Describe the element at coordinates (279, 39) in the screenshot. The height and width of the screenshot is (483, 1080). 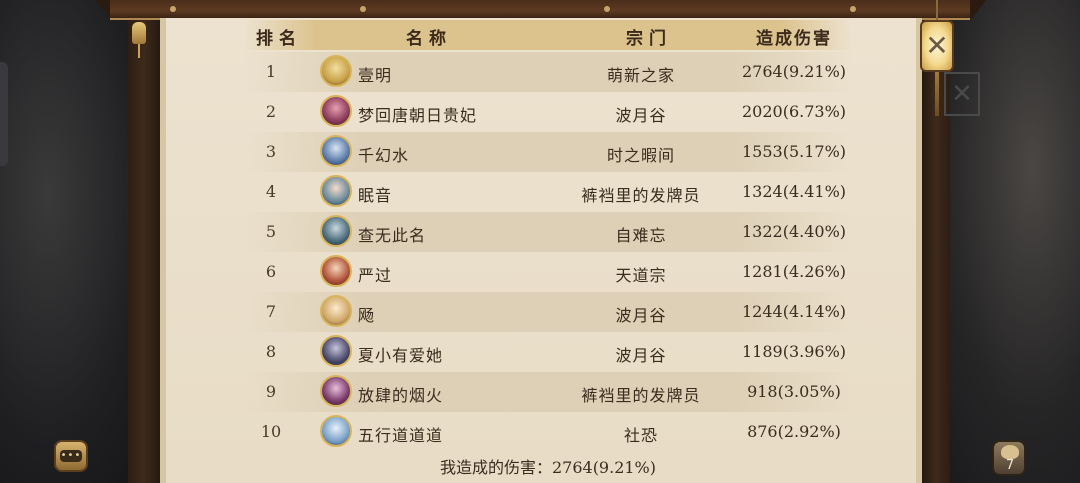
I see `header-rank: 排名` at that location.